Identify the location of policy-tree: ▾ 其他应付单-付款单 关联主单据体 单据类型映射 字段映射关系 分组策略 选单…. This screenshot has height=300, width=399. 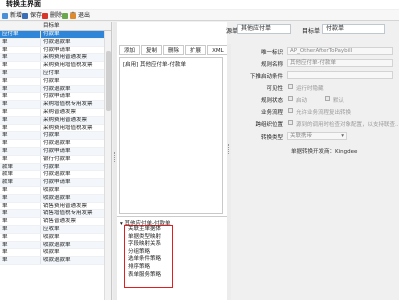
(172, 258).